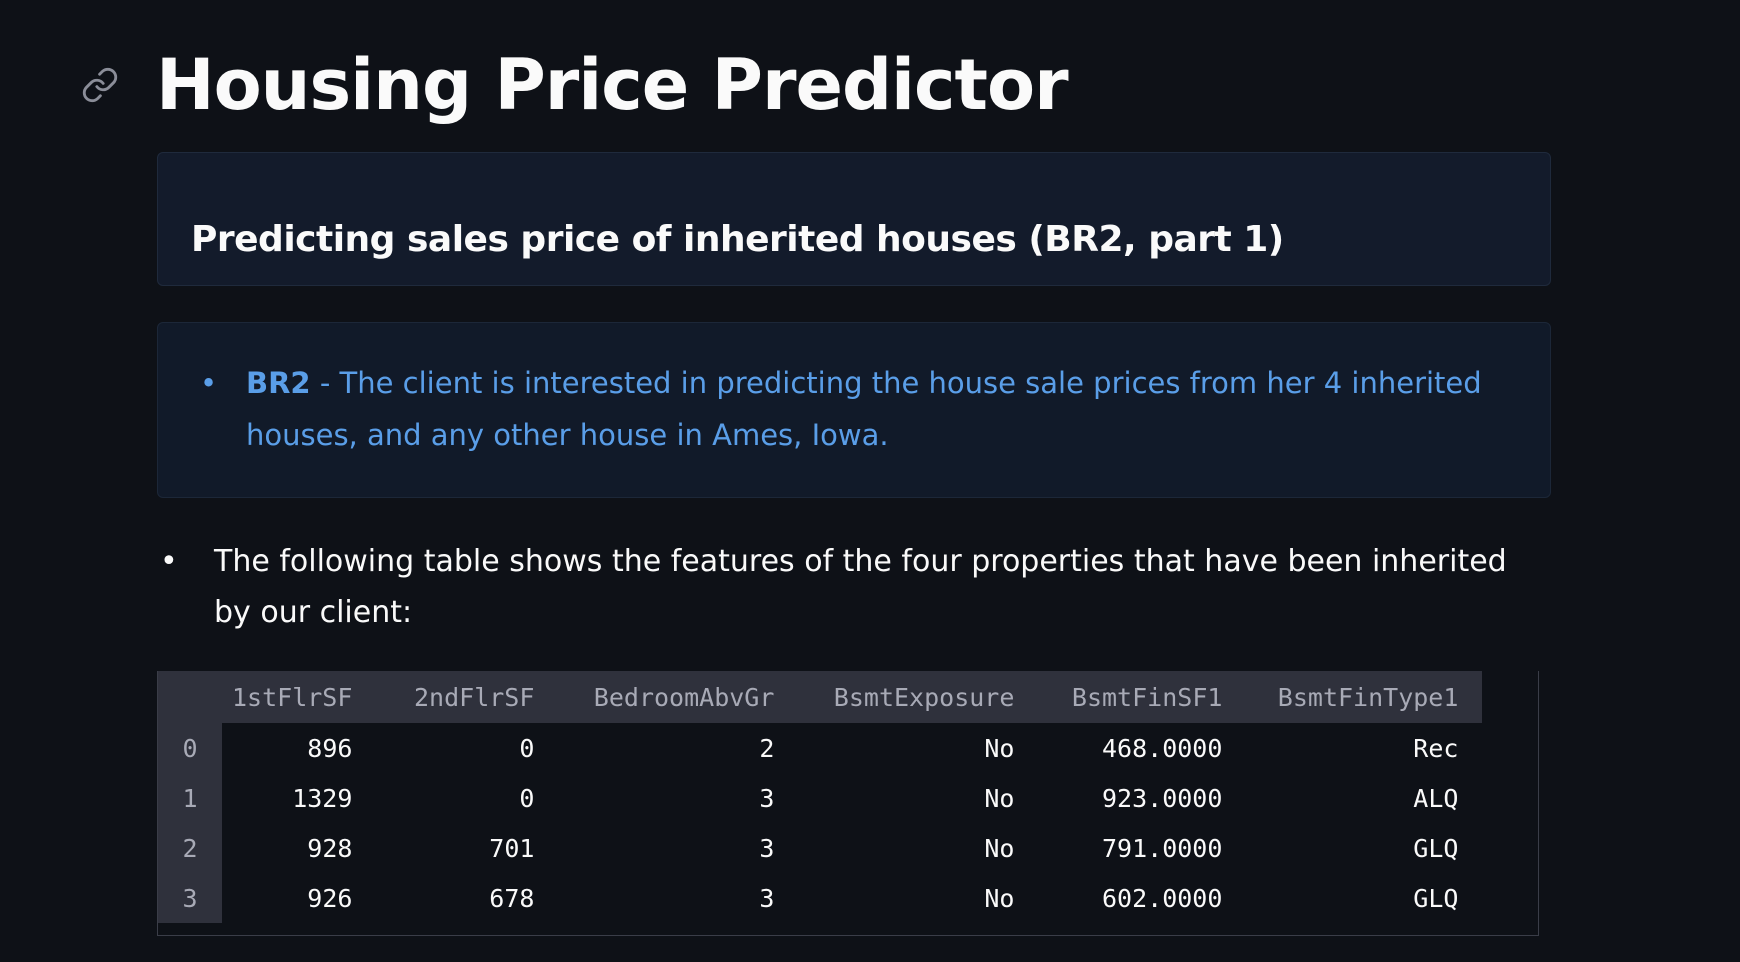 The width and height of the screenshot is (1740, 962). What do you see at coordinates (820, 848) in the screenshot?
I see `table-row: 2 928 701 3 No 791.0000 GLQ` at bounding box center [820, 848].